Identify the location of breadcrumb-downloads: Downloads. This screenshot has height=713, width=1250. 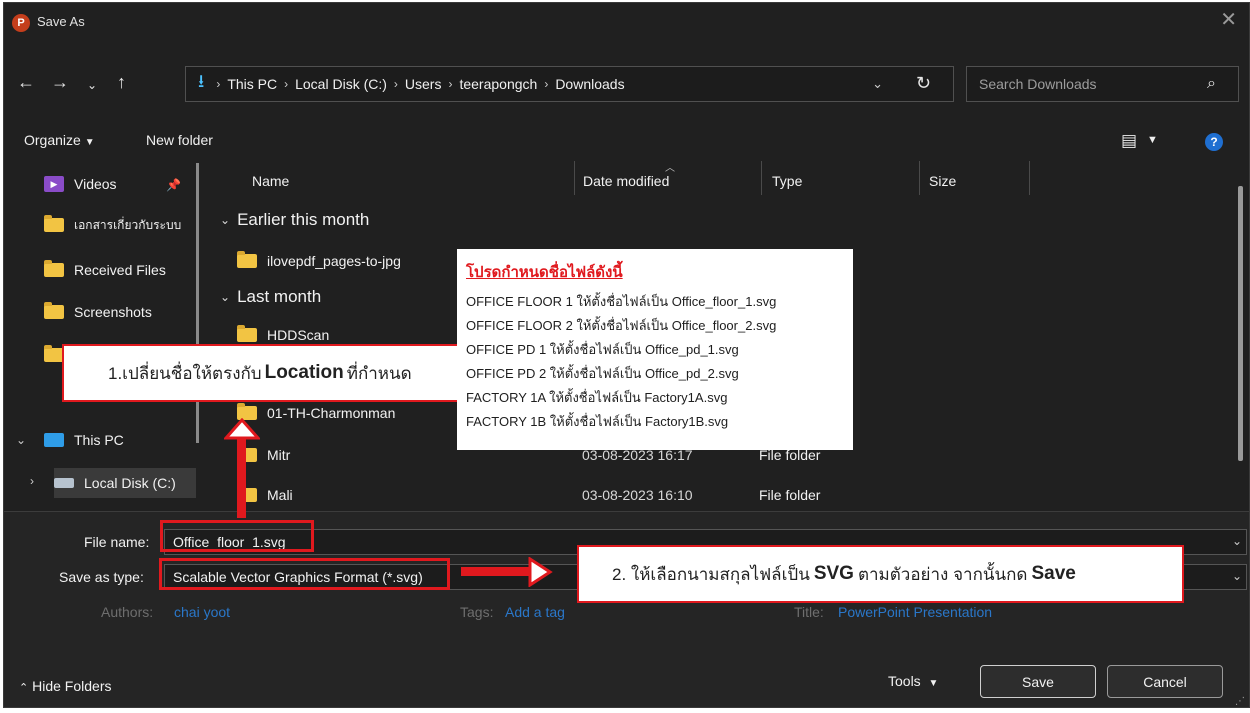
(589, 84).